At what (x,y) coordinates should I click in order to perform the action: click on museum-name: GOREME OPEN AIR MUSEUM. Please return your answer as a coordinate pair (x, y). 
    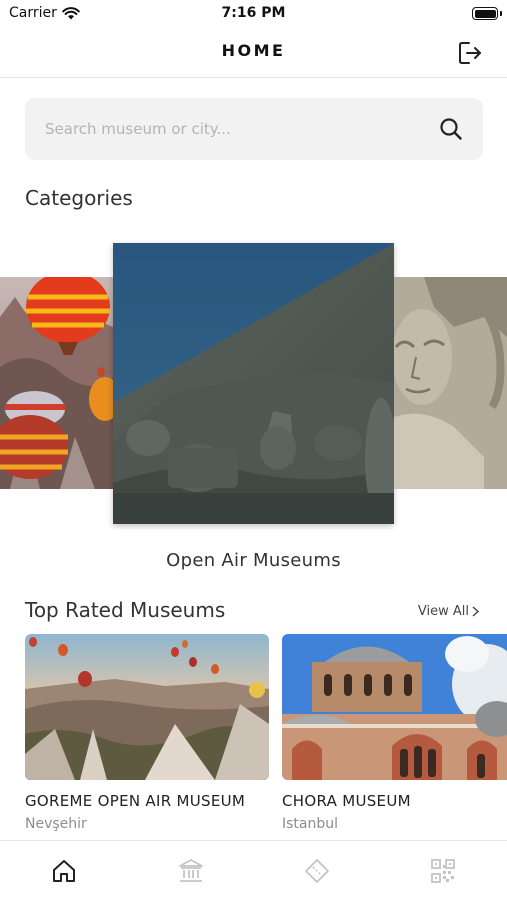
    Looking at the image, I should click on (135, 801).